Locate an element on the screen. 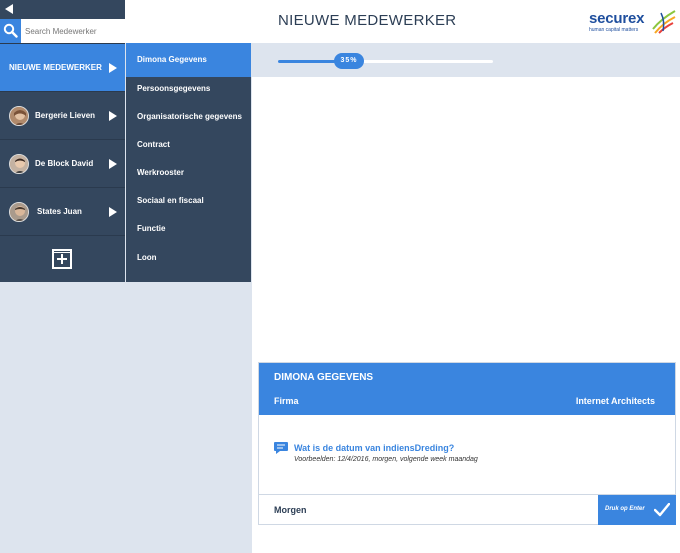 This screenshot has height=553, width=680. search-button is located at coordinates (10, 31).